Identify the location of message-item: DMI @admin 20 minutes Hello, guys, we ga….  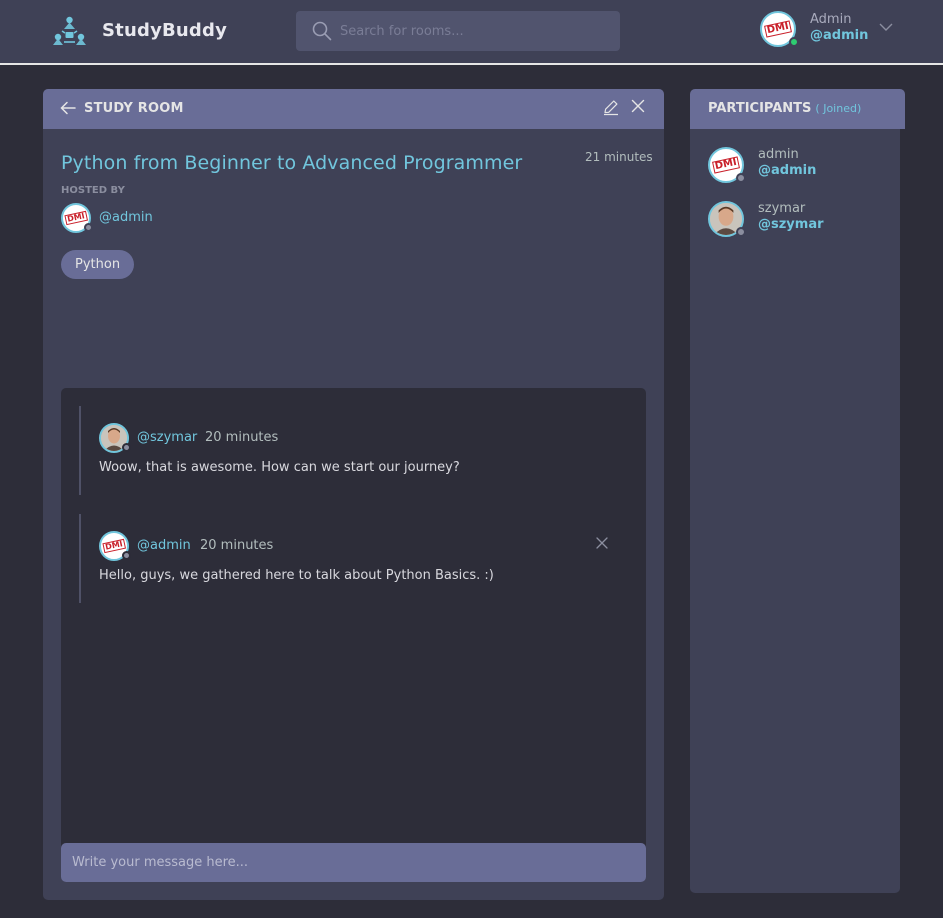
(349, 558).